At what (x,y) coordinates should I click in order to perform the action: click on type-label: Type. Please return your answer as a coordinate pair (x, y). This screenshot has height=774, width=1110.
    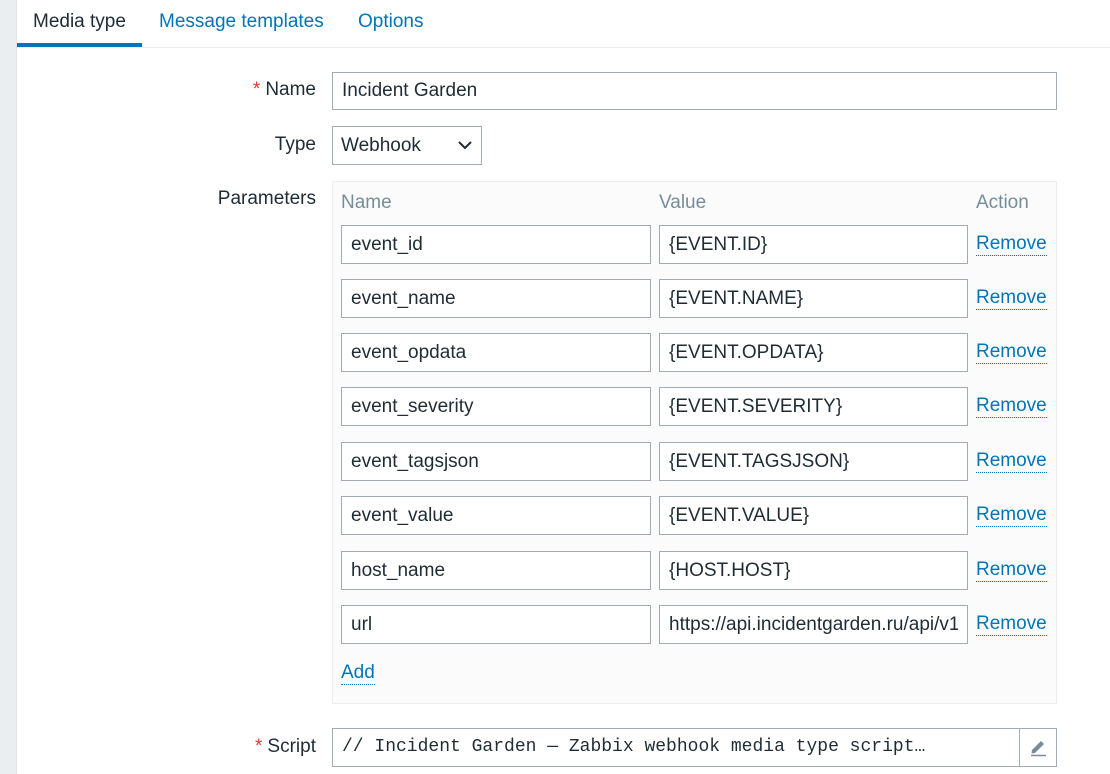
    Looking at the image, I should click on (295, 144).